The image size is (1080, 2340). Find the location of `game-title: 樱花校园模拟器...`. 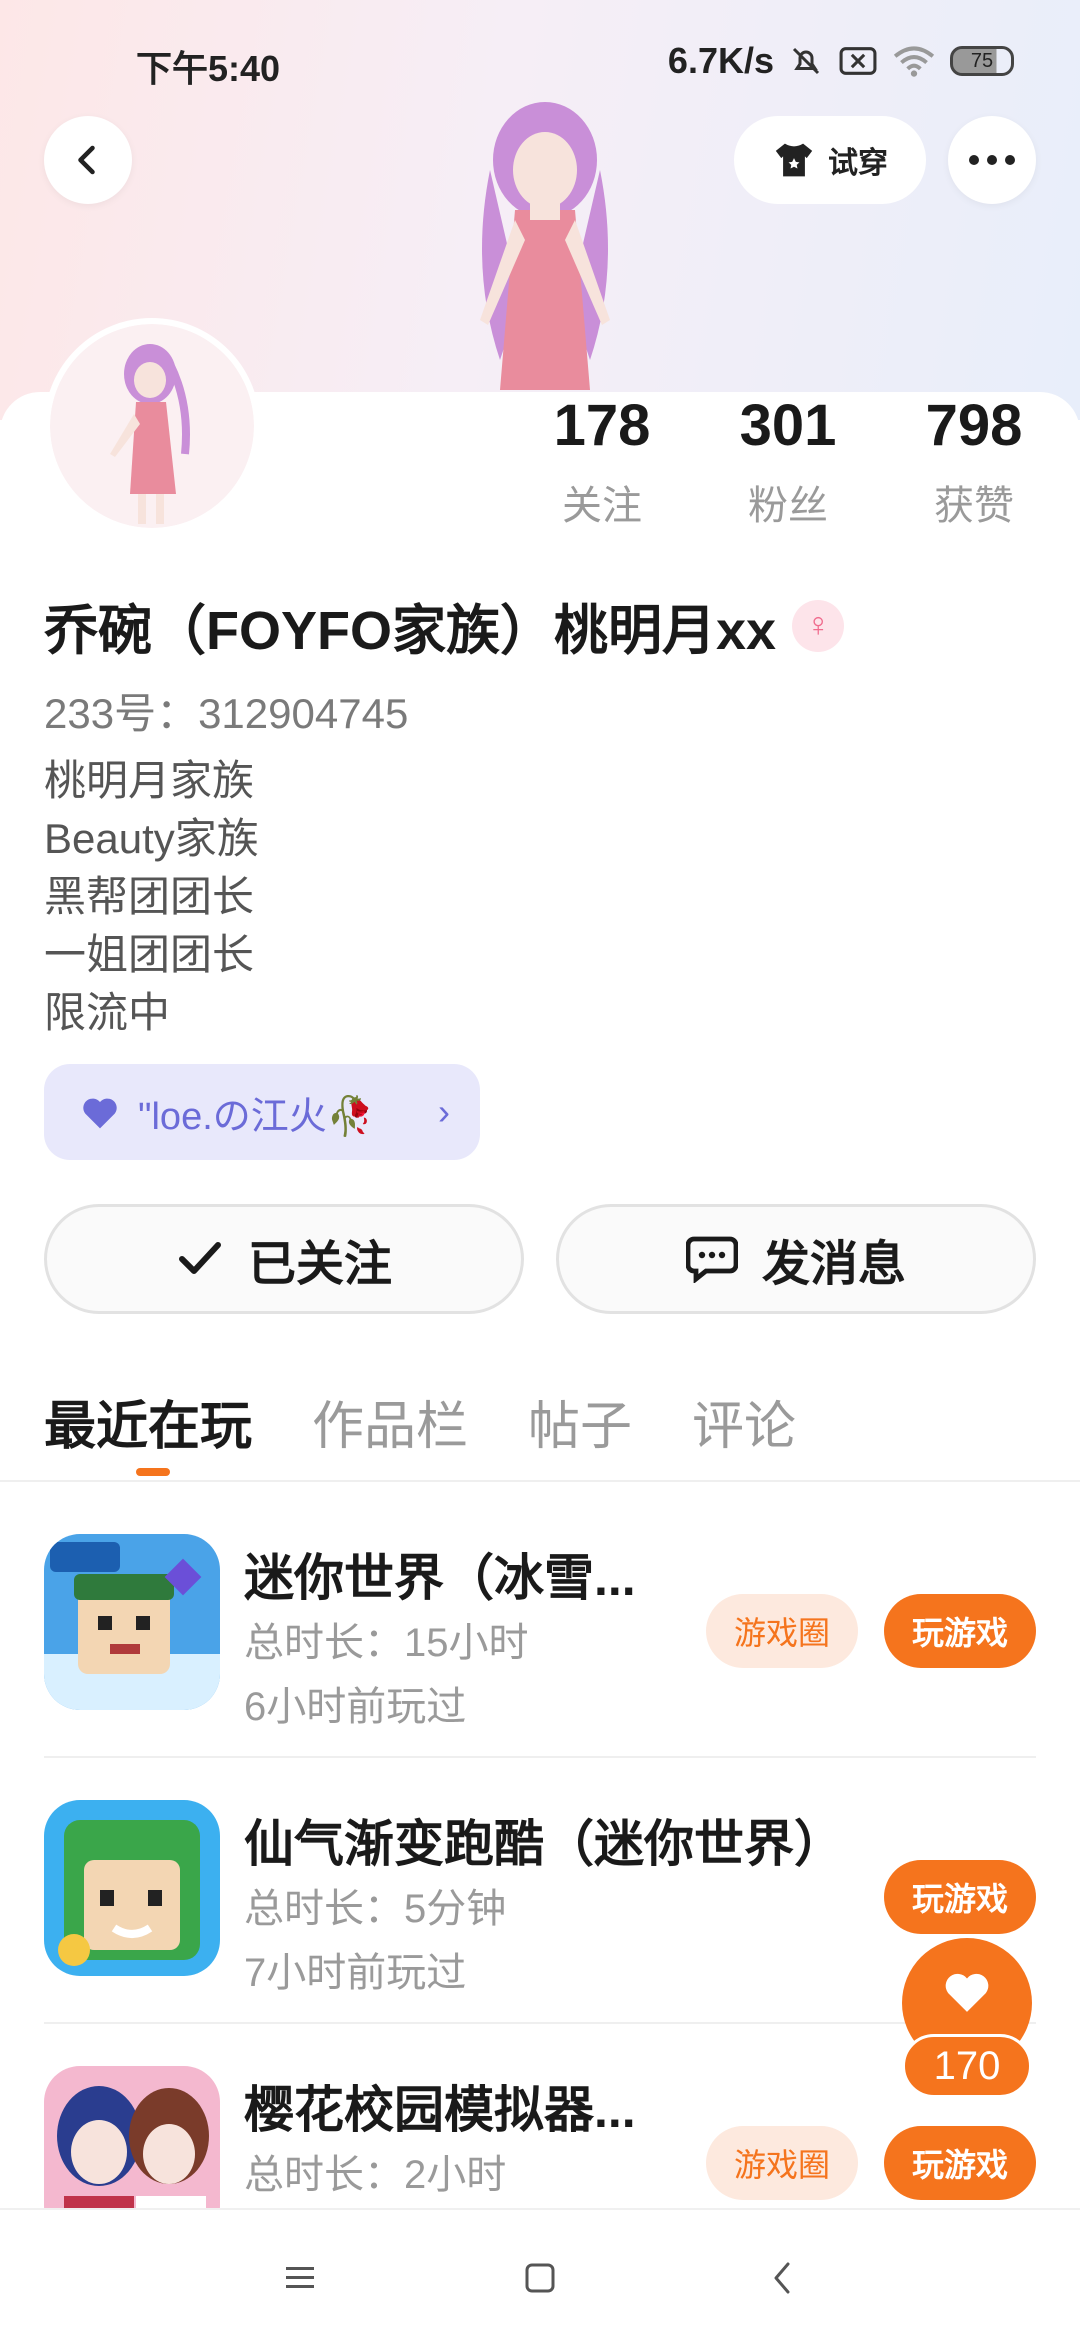

game-title: 樱花校园模拟器... is located at coordinates (440, 2110).